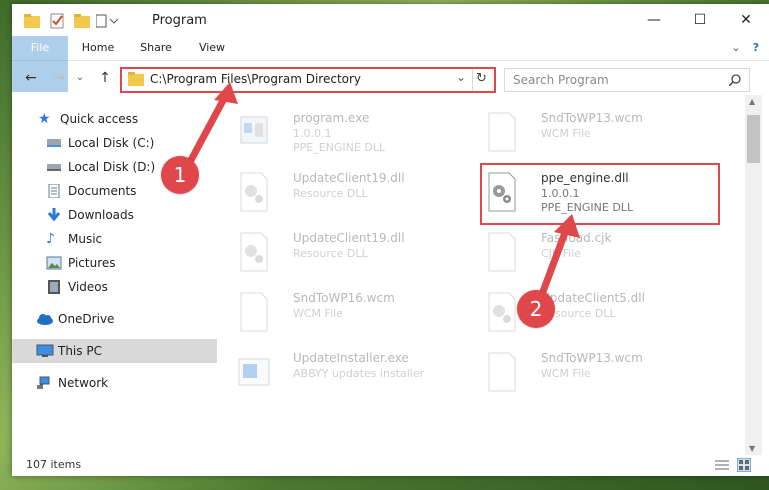 The width and height of the screenshot is (769, 490). I want to click on status-bar: 107 items, so click(390, 465).